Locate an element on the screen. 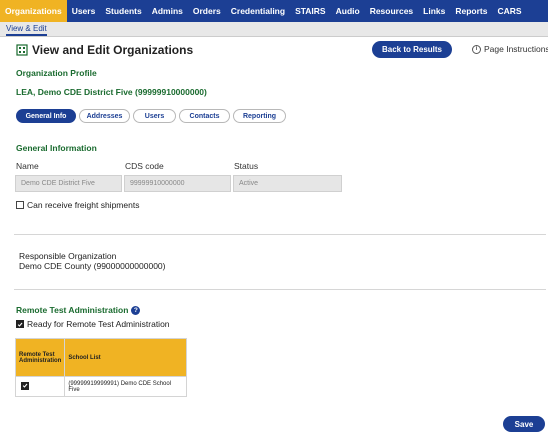  table-cell-checkbox is located at coordinates (40, 386).